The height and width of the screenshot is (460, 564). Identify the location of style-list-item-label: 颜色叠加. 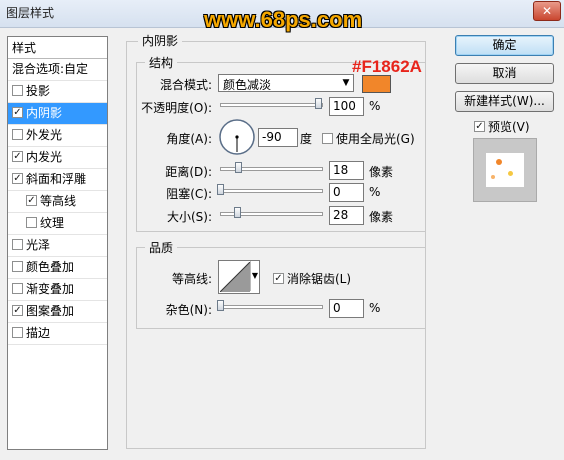
(50, 267).